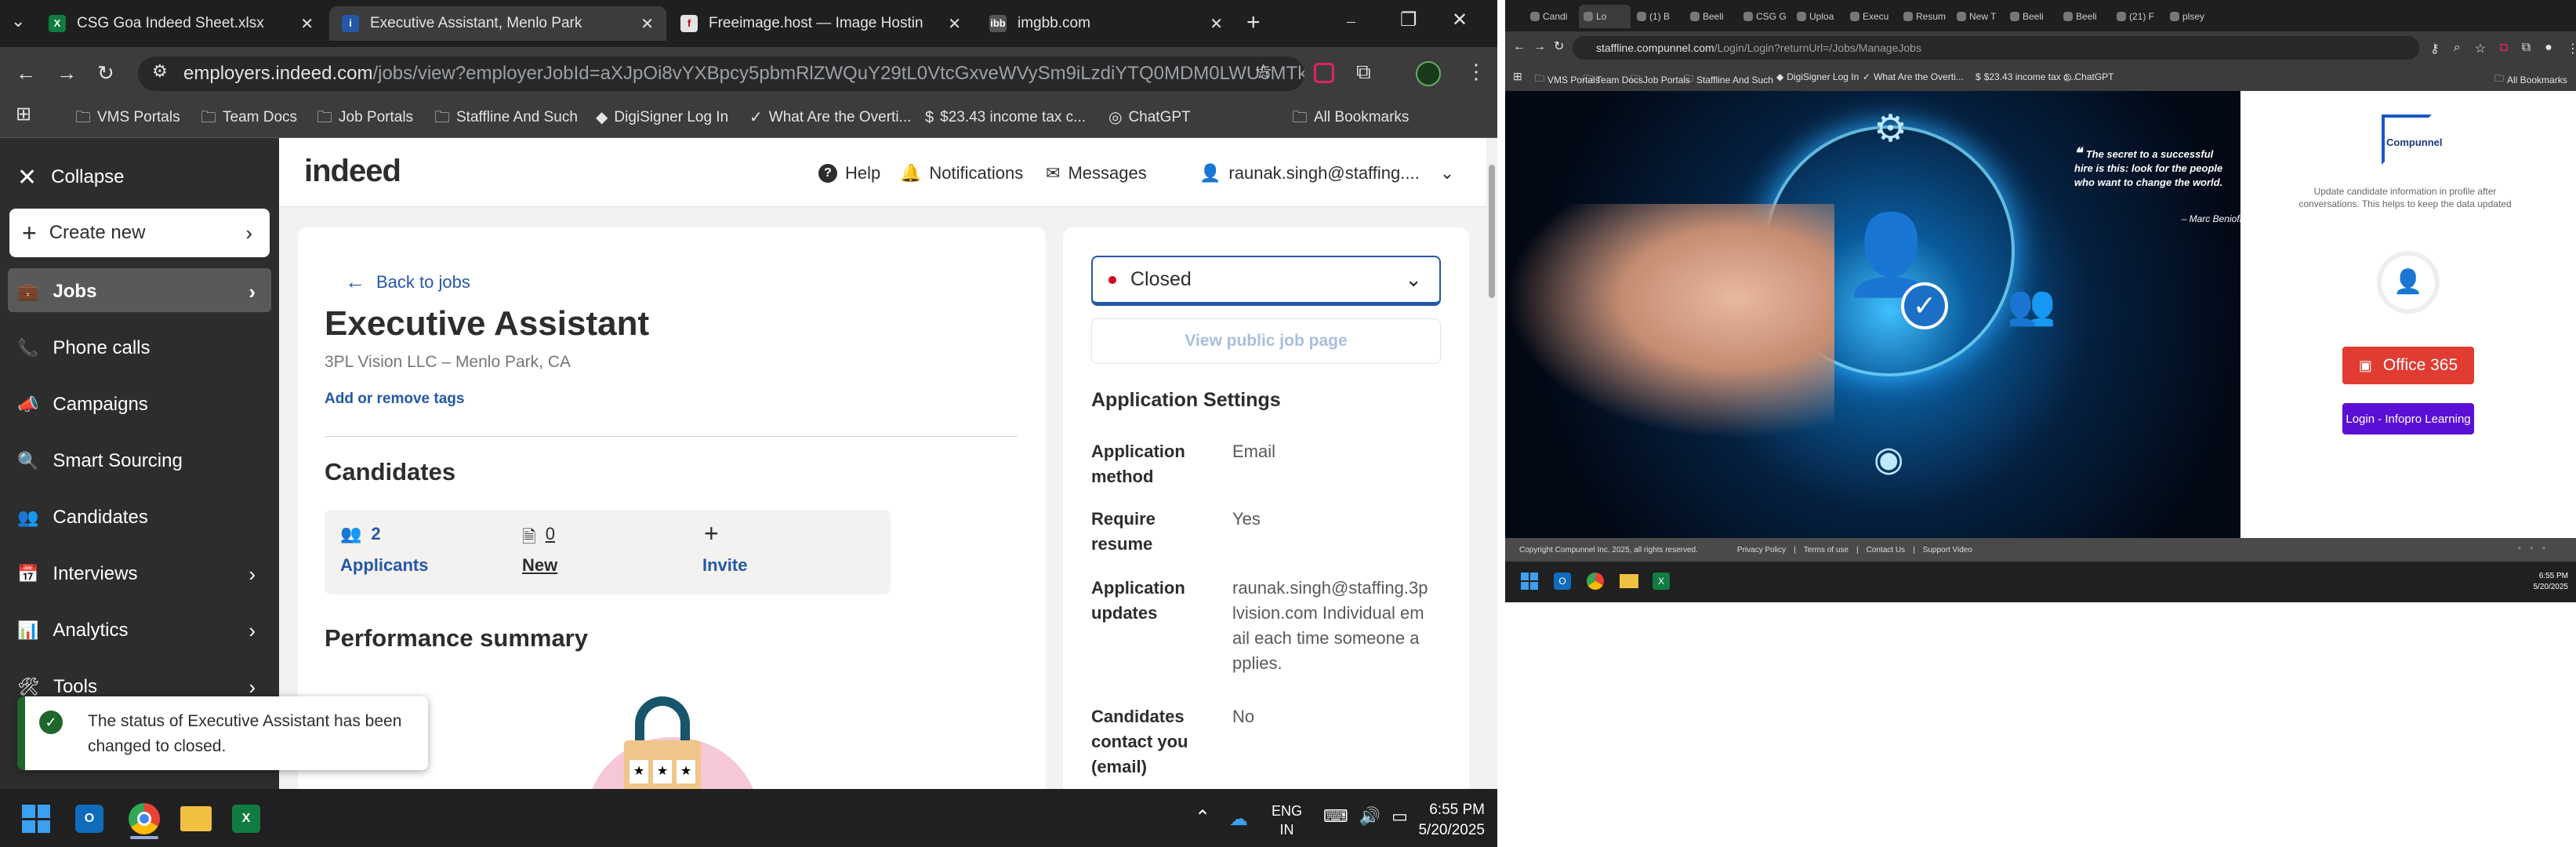 The height and width of the screenshot is (847, 2576). What do you see at coordinates (2191, 16) in the screenshot?
I see `browser-tab: plsey` at bounding box center [2191, 16].